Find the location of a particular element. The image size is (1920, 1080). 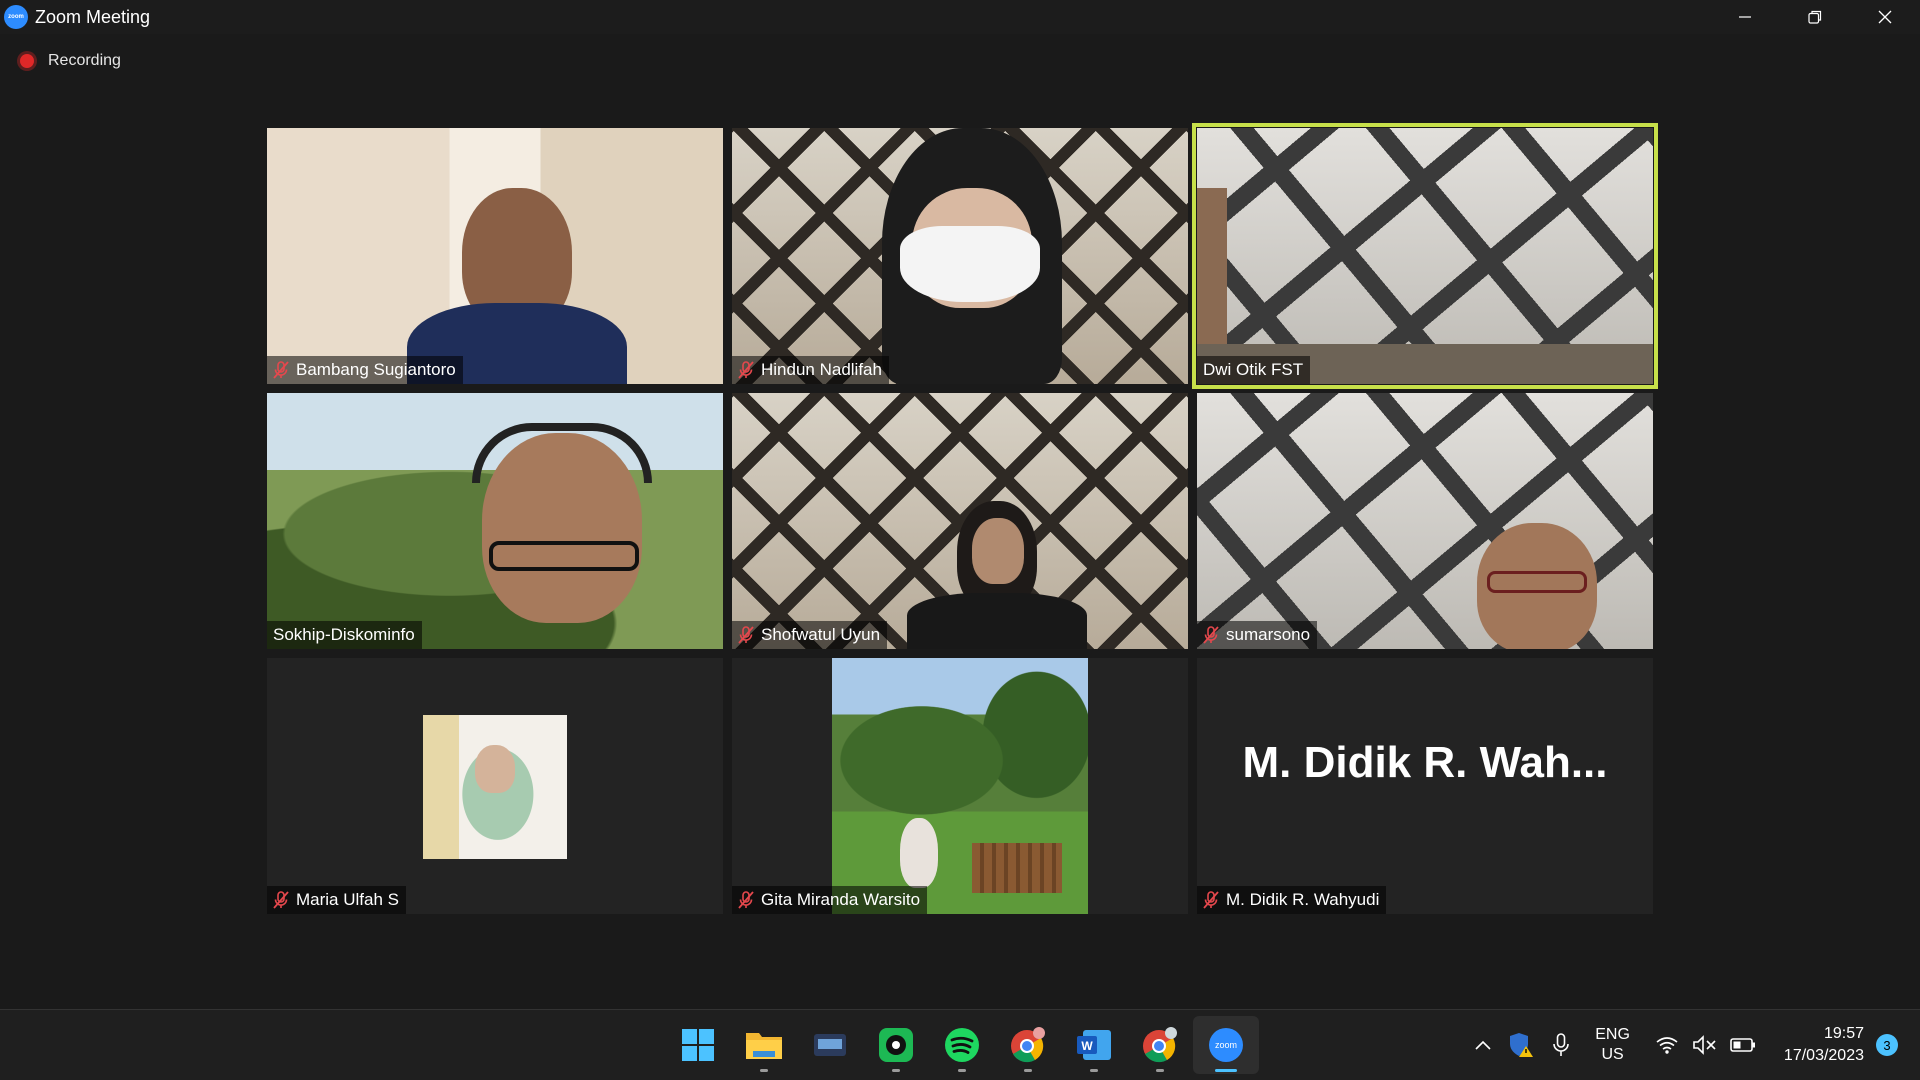

wifi-tray-button is located at coordinates (1667, 1045).